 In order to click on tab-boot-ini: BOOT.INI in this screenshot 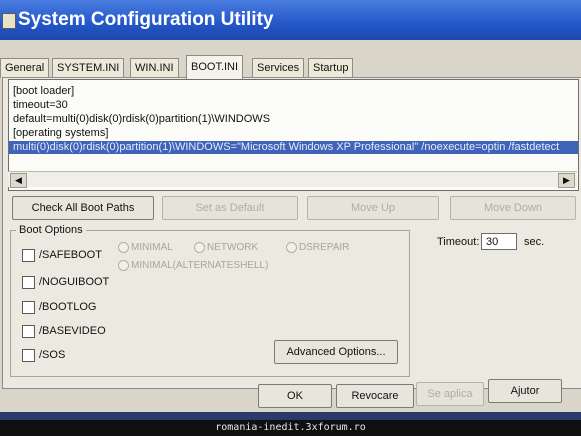, I will do `click(215, 67)`.